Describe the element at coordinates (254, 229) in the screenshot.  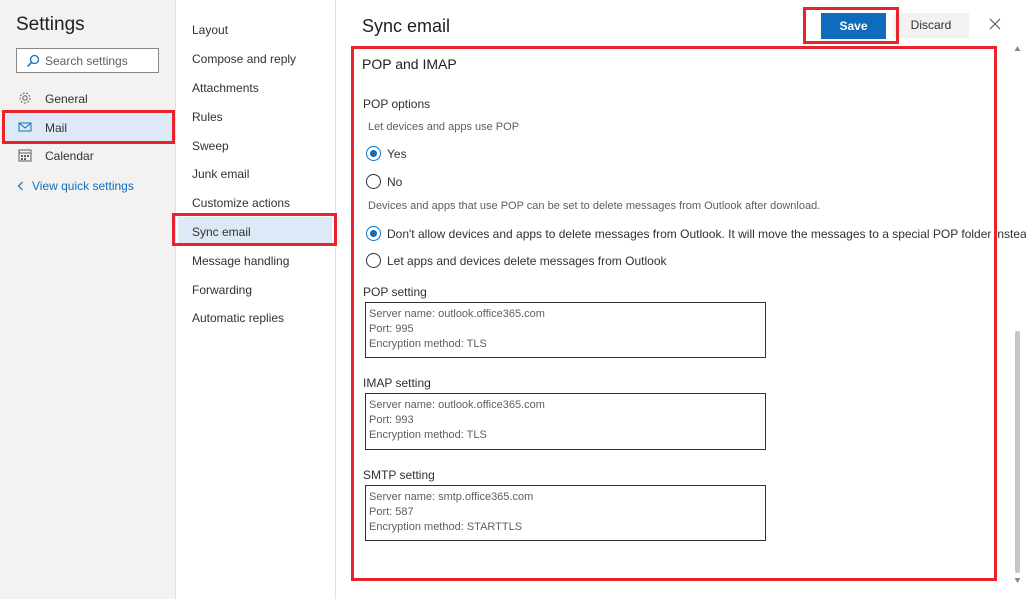
I see `sync-email-highlight-box` at that location.